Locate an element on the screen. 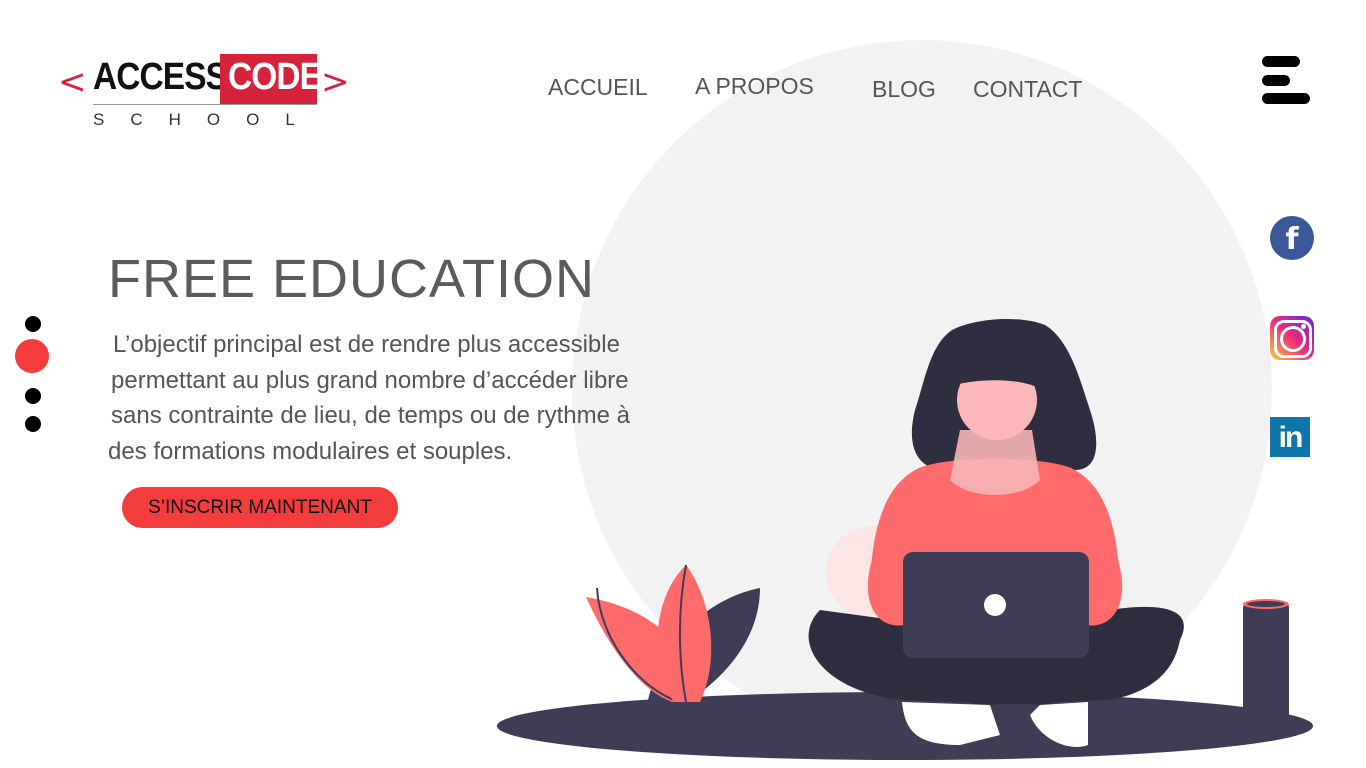 This screenshot has width=1366, height=768. facebook-icon: f is located at coordinates (1292, 238).